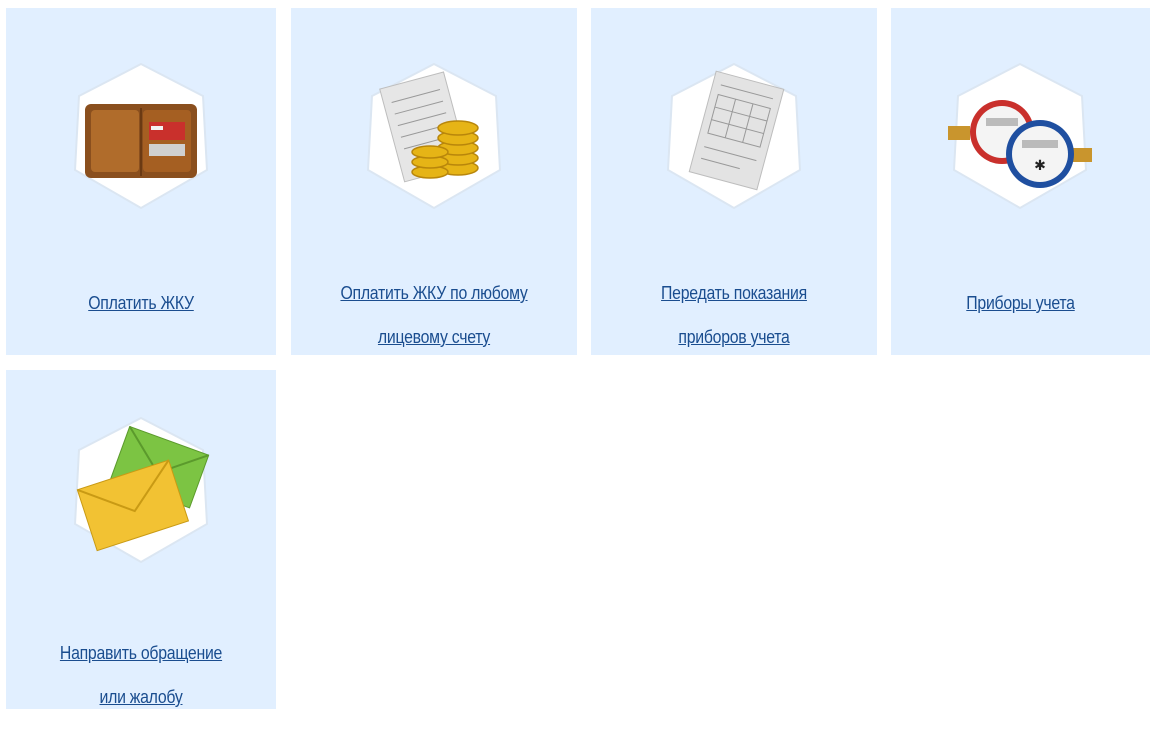  Describe the element at coordinates (434, 293) in the screenshot. I see `tile-label-line: Оплатить ЖКУ по любому` at that location.